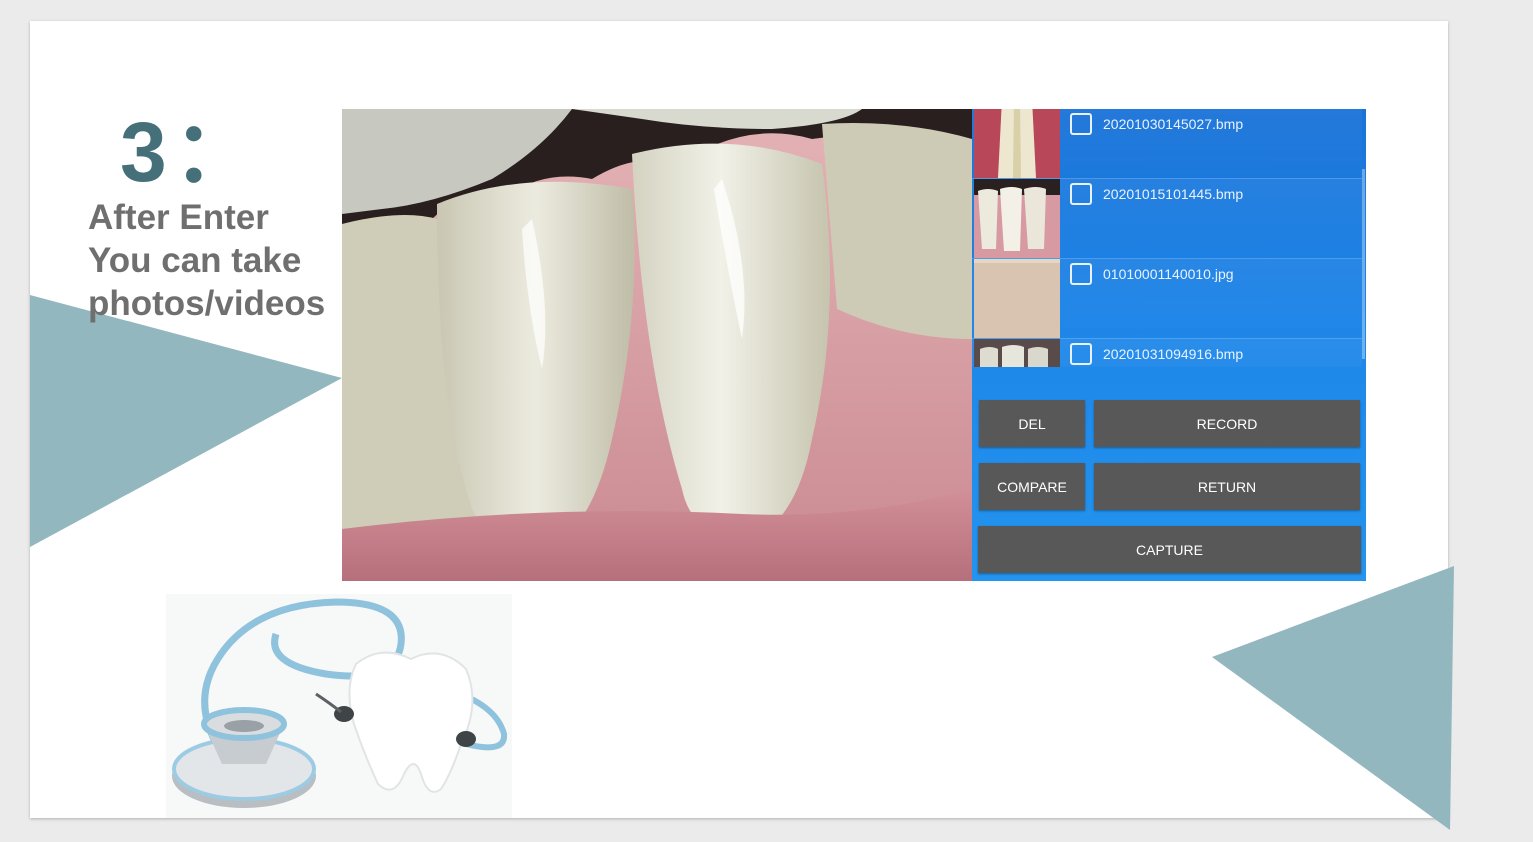  I want to click on file-list-item: 01010001140010.jpg, so click(1167, 299).